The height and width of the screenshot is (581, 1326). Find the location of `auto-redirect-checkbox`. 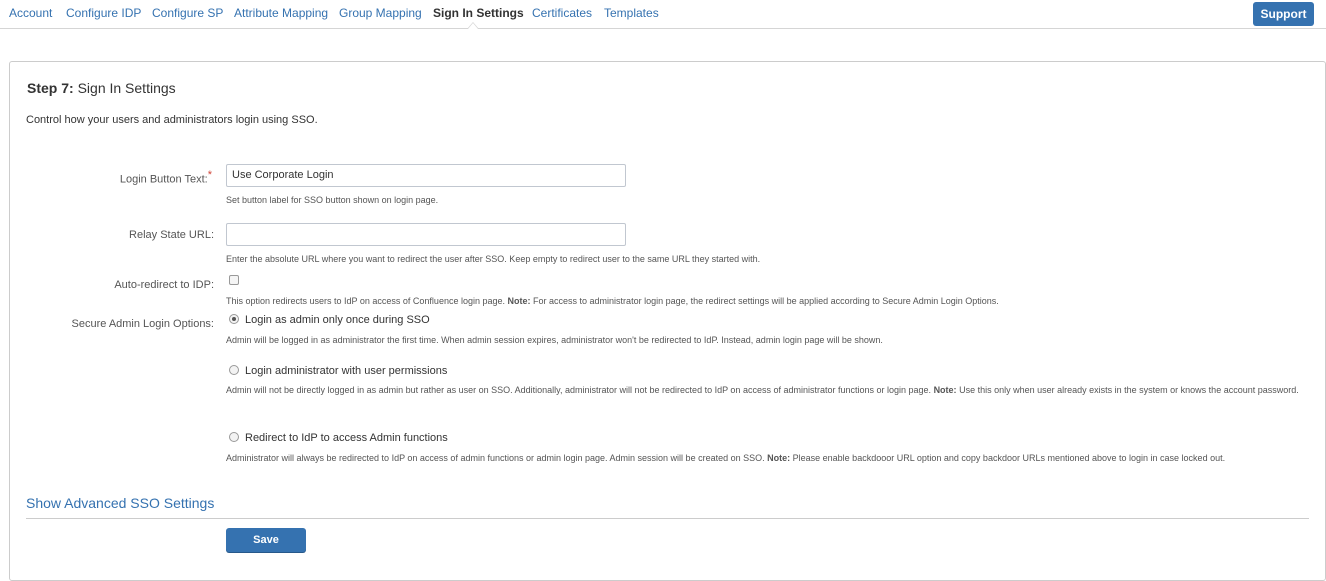

auto-redirect-checkbox is located at coordinates (234, 280).